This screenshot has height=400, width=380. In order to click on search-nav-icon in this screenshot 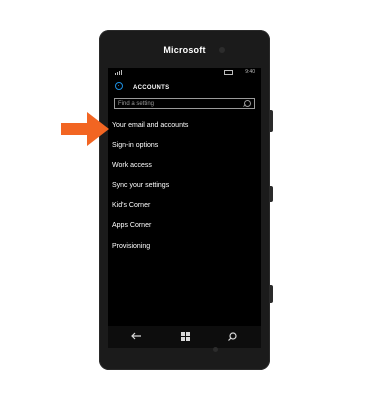, I will do `click(232, 337)`.